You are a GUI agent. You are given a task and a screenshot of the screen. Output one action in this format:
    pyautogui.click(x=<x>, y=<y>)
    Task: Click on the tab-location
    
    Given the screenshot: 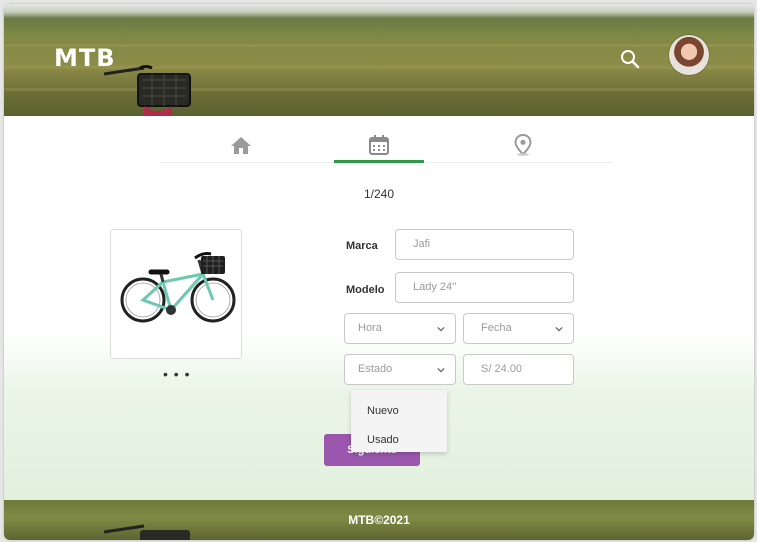 What is the action you would take?
    pyautogui.click(x=523, y=145)
    